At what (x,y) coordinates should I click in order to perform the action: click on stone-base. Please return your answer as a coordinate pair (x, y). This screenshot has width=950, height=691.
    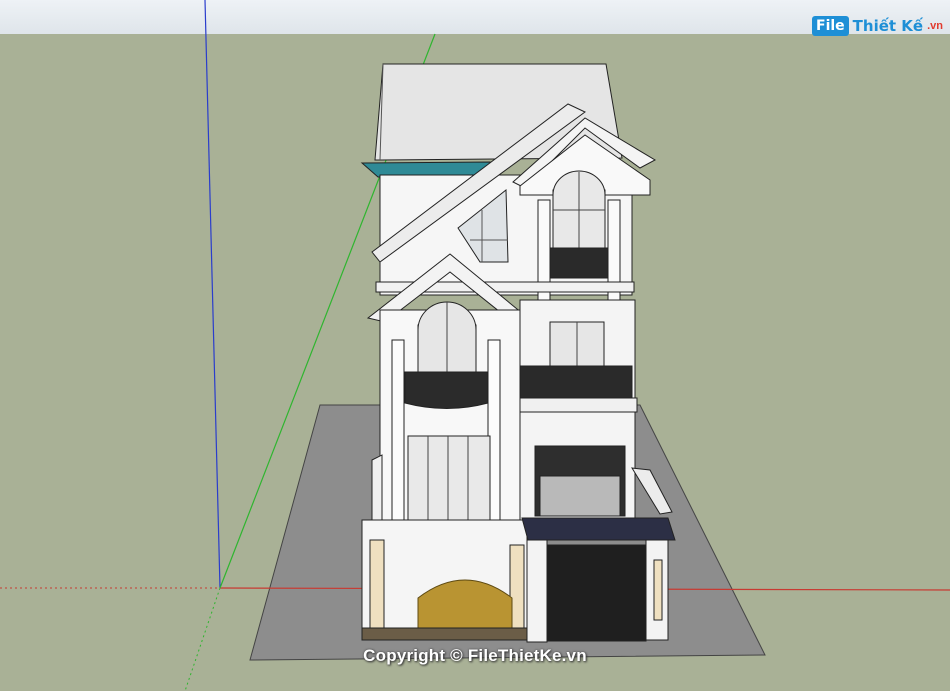
    Looking at the image, I should click on (444, 634).